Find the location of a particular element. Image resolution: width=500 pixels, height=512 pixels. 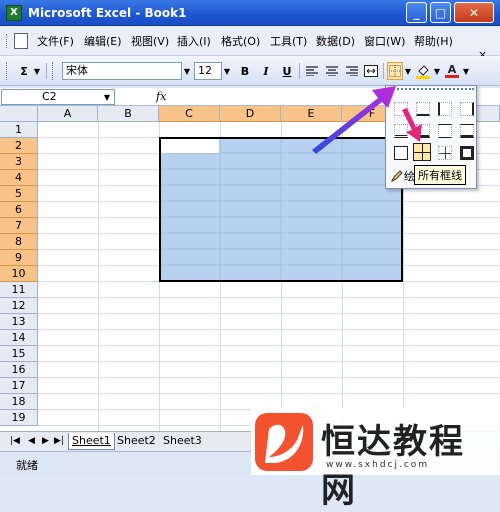

draw-borders-row: 绘 is located at coordinates (402, 176).